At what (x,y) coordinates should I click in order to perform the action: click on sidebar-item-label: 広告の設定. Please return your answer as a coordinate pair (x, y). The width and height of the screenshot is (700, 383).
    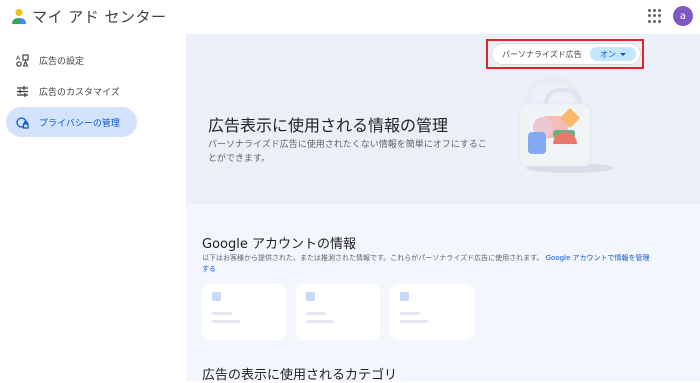
    Looking at the image, I should click on (62, 61).